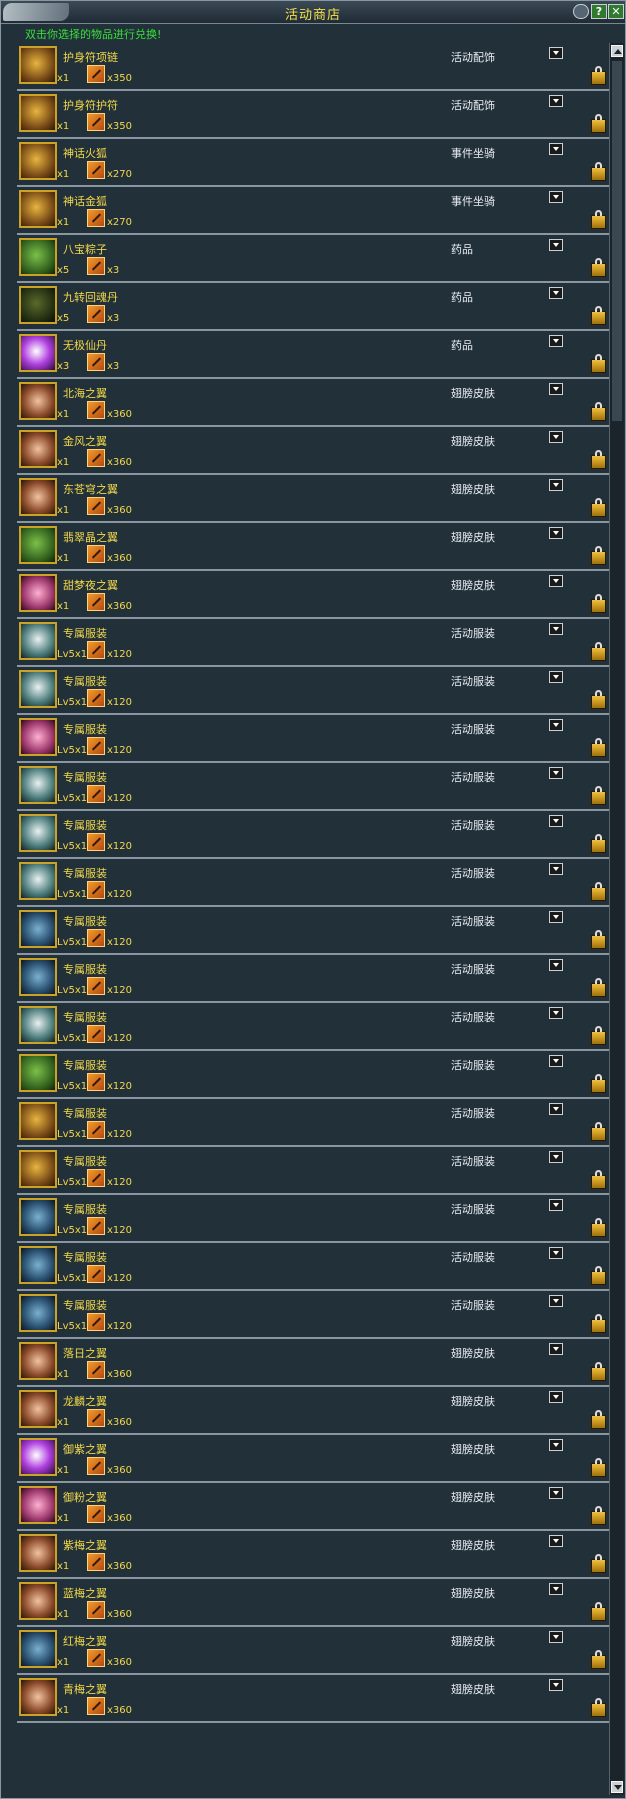 This screenshot has width=626, height=1799. What do you see at coordinates (313, 1411) in the screenshot?
I see `shop-item-row: 龙麟之翼 x1 x360 翅膀皮肤` at bounding box center [313, 1411].